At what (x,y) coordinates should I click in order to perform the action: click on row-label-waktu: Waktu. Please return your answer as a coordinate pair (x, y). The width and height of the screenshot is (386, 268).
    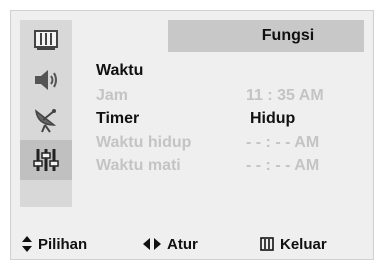
    Looking at the image, I should click on (120, 70).